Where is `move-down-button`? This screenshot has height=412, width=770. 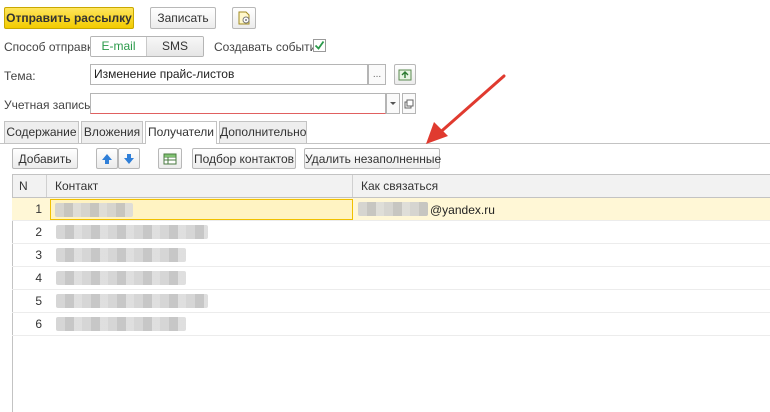
move-down-button is located at coordinates (129, 158).